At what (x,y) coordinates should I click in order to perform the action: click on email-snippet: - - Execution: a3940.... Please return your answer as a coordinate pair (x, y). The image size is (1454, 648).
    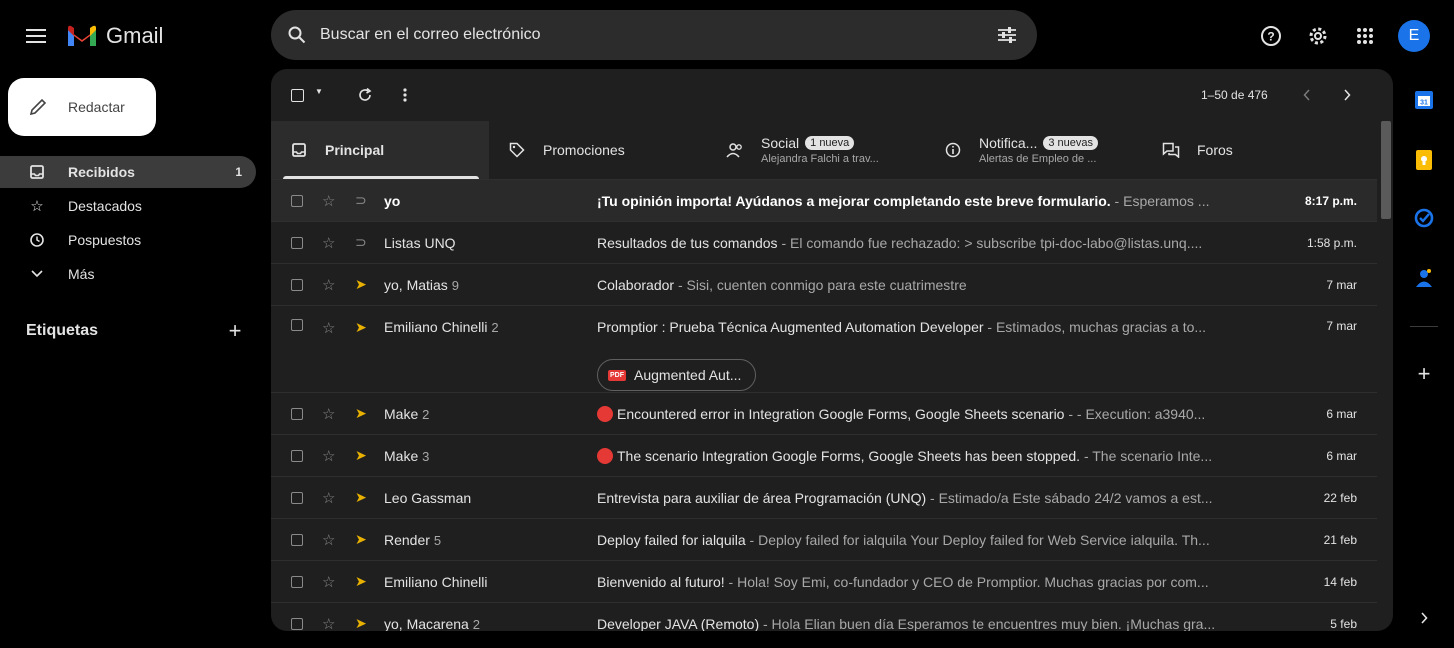
    Looking at the image, I should click on (1135, 413).